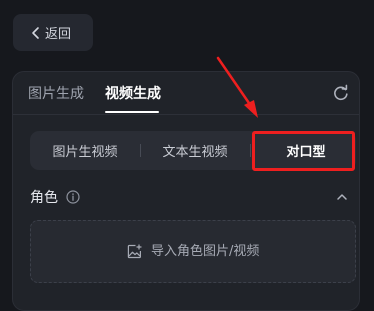  Describe the element at coordinates (186, 114) in the screenshot. I see `tab-divider` at that location.